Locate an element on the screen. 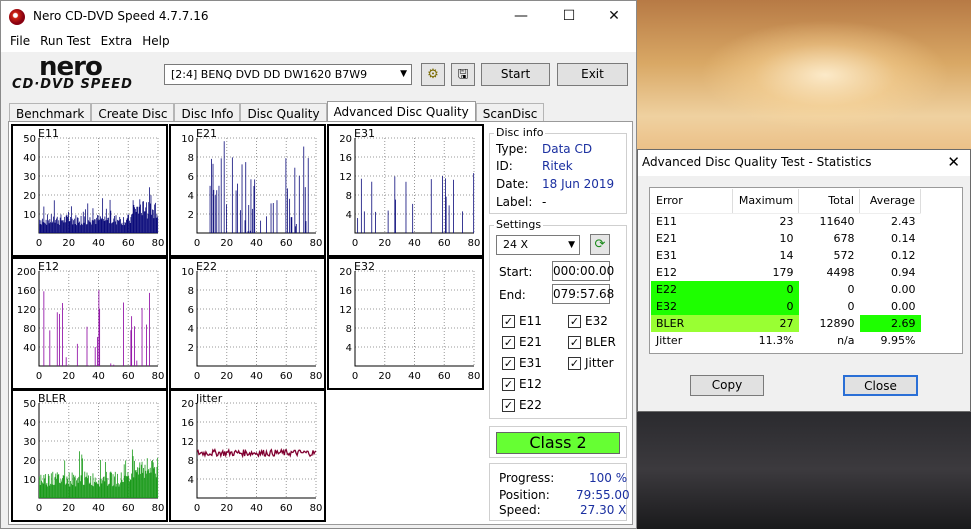 Image resolution: width=971 pixels, height=529 pixels. y-tick-label: 40 is located at coordinates (29, 423).